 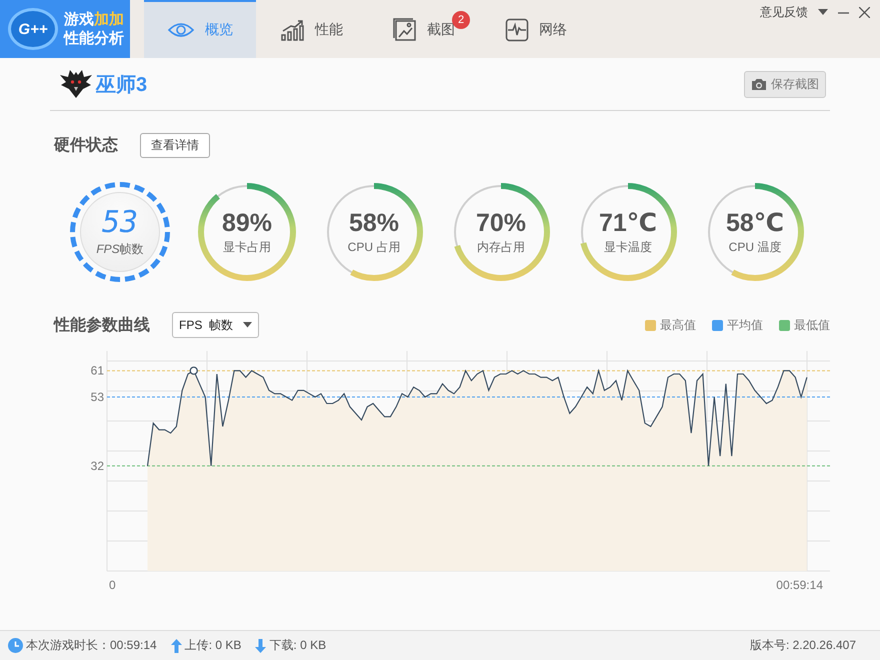 I want to click on gauge-value: 89%, so click(x=247, y=222).